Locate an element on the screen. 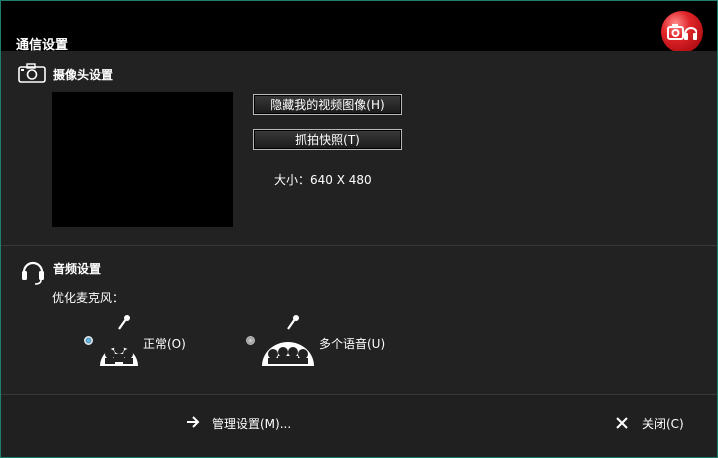 The width and height of the screenshot is (718, 458). video-preview is located at coordinates (142, 159).